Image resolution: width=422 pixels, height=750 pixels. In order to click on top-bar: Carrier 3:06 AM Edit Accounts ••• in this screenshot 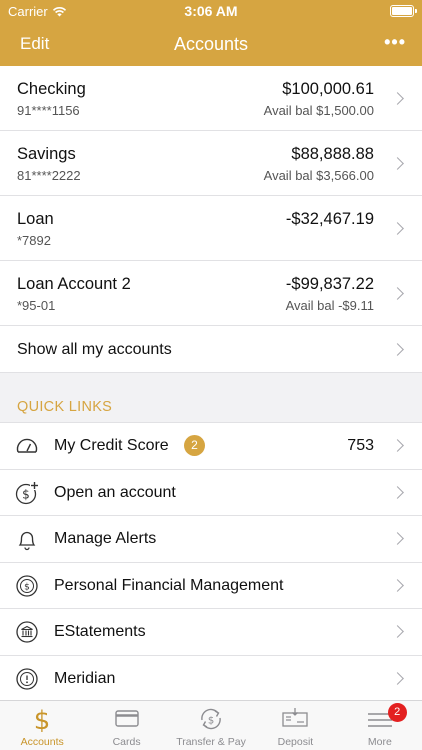, I will do `click(211, 33)`.